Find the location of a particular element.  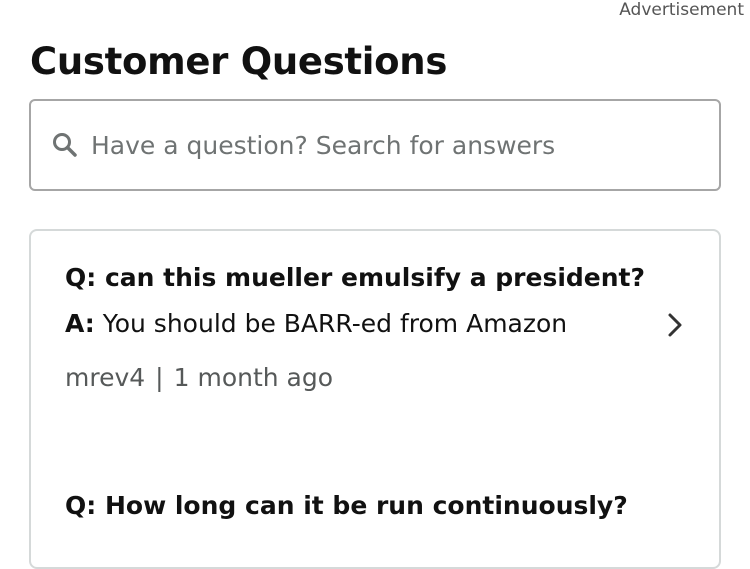

question-body: can this mueller emulsify a president? is located at coordinates (374, 277).